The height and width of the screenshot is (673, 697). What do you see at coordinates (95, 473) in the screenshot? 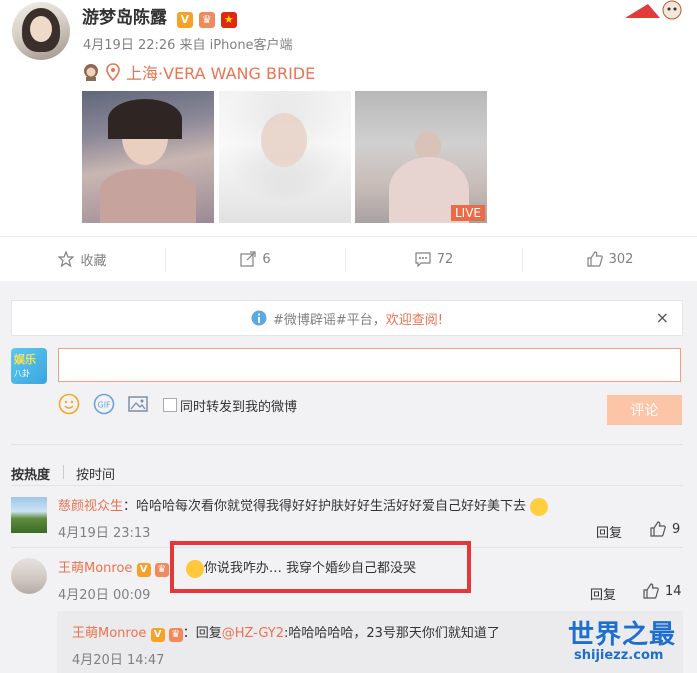
I see `sort-by-time: 按时间` at bounding box center [95, 473].